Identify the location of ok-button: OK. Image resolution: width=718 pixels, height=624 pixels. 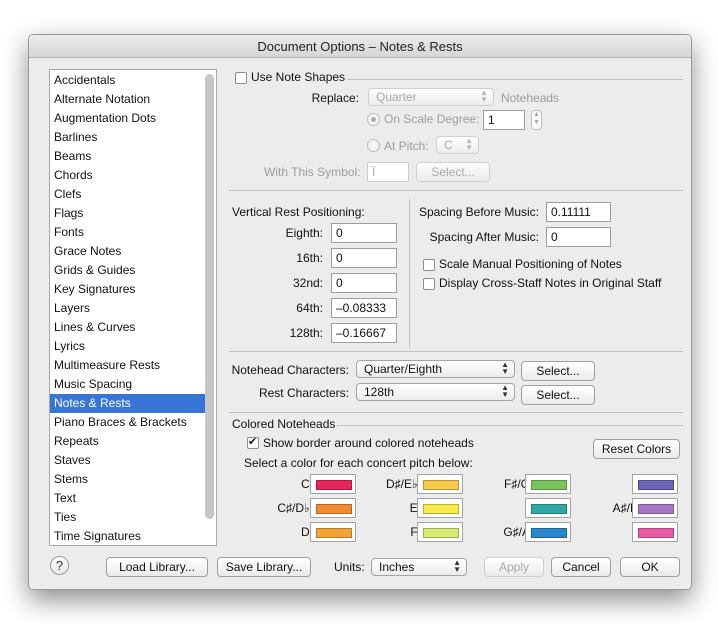
(650, 567).